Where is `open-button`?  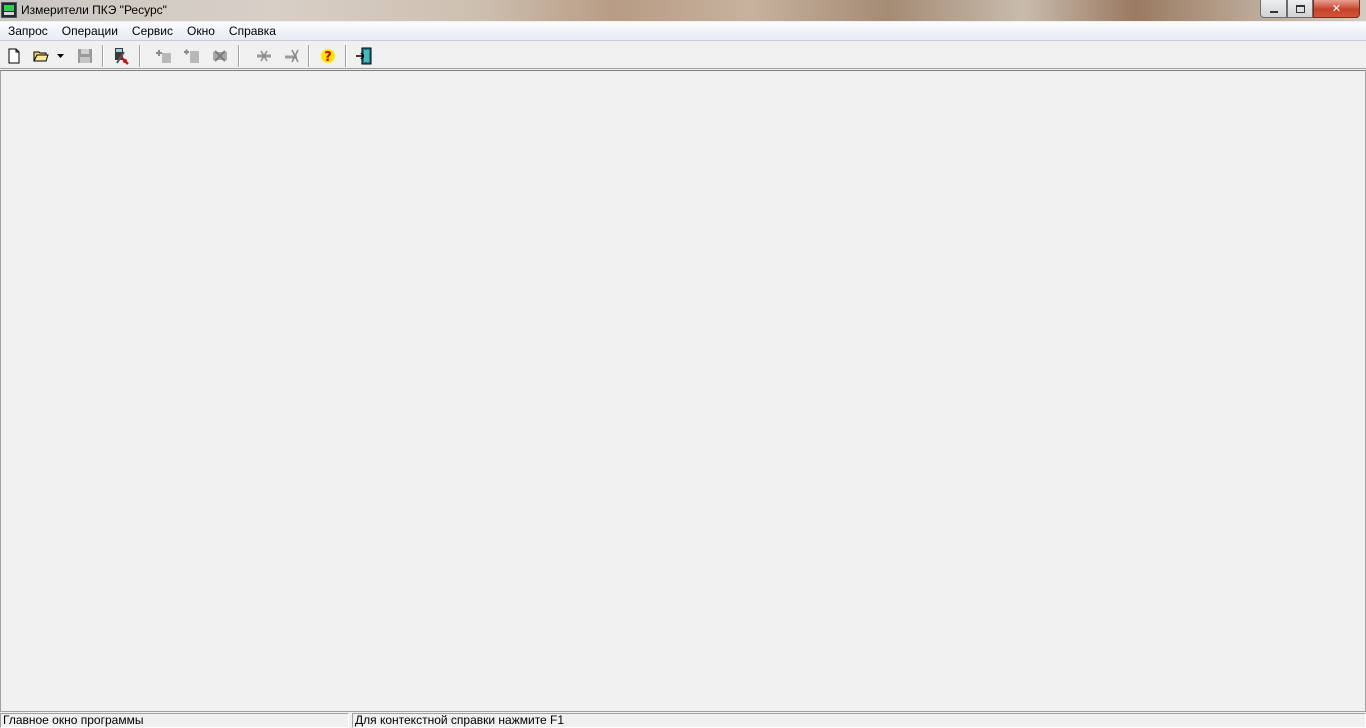 open-button is located at coordinates (41, 56).